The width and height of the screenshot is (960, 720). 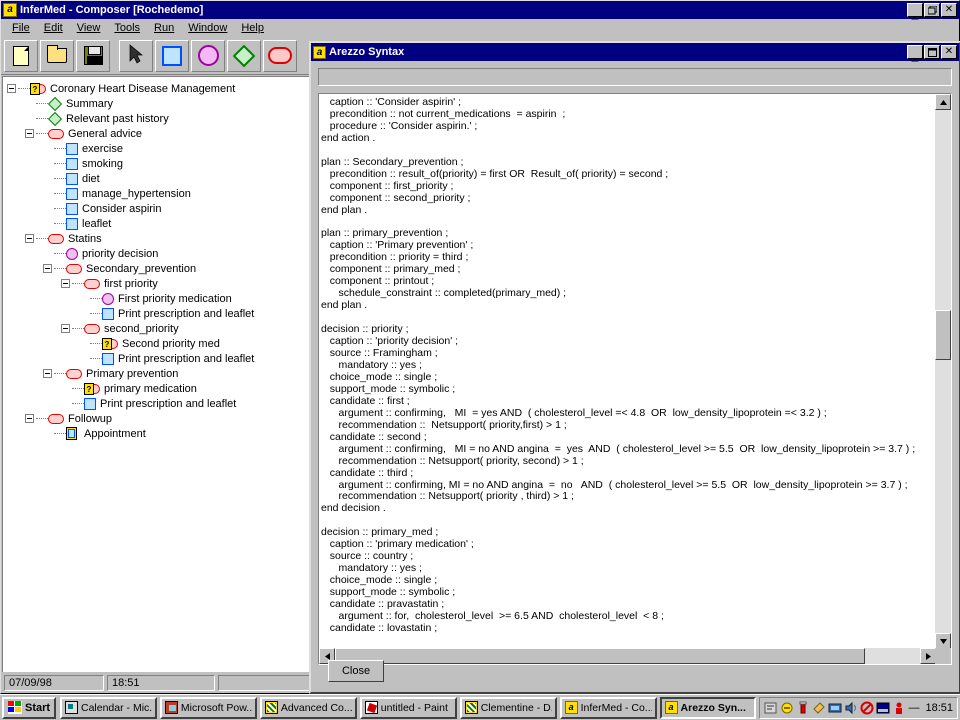 What do you see at coordinates (57, 55) in the screenshot?
I see `open-folder-button` at bounding box center [57, 55].